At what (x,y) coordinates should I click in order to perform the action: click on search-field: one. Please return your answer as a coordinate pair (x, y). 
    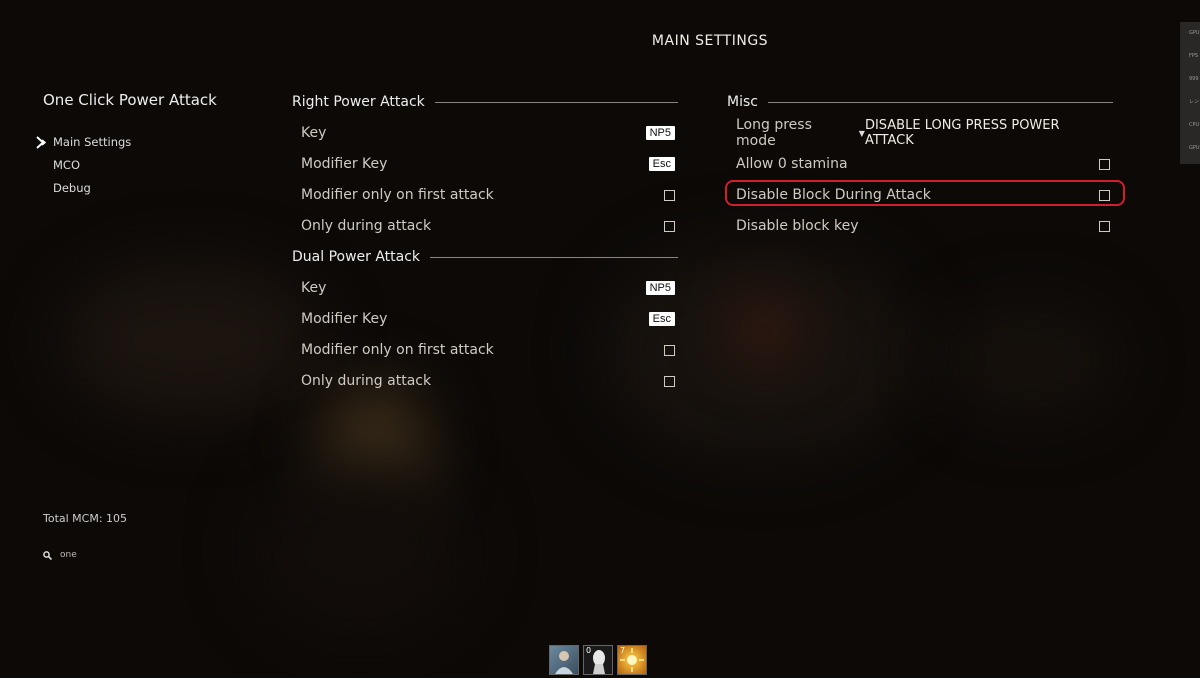
    Looking at the image, I should click on (60, 555).